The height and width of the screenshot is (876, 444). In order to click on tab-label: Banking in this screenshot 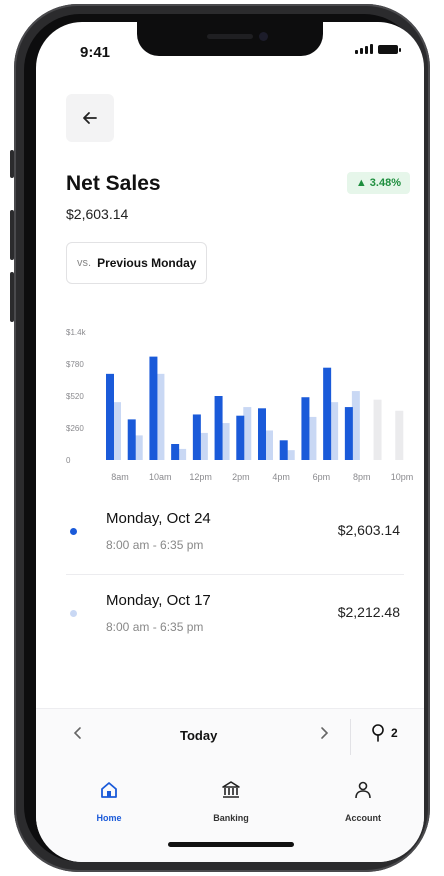, I will do `click(231, 818)`.